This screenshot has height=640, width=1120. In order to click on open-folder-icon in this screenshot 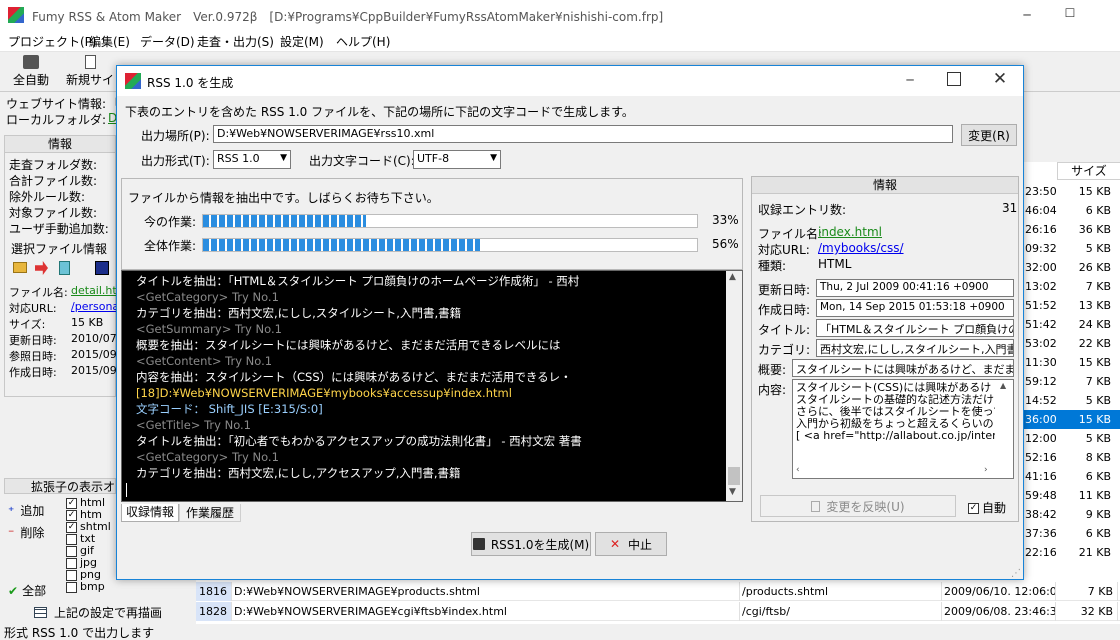, I will do `click(20, 267)`.